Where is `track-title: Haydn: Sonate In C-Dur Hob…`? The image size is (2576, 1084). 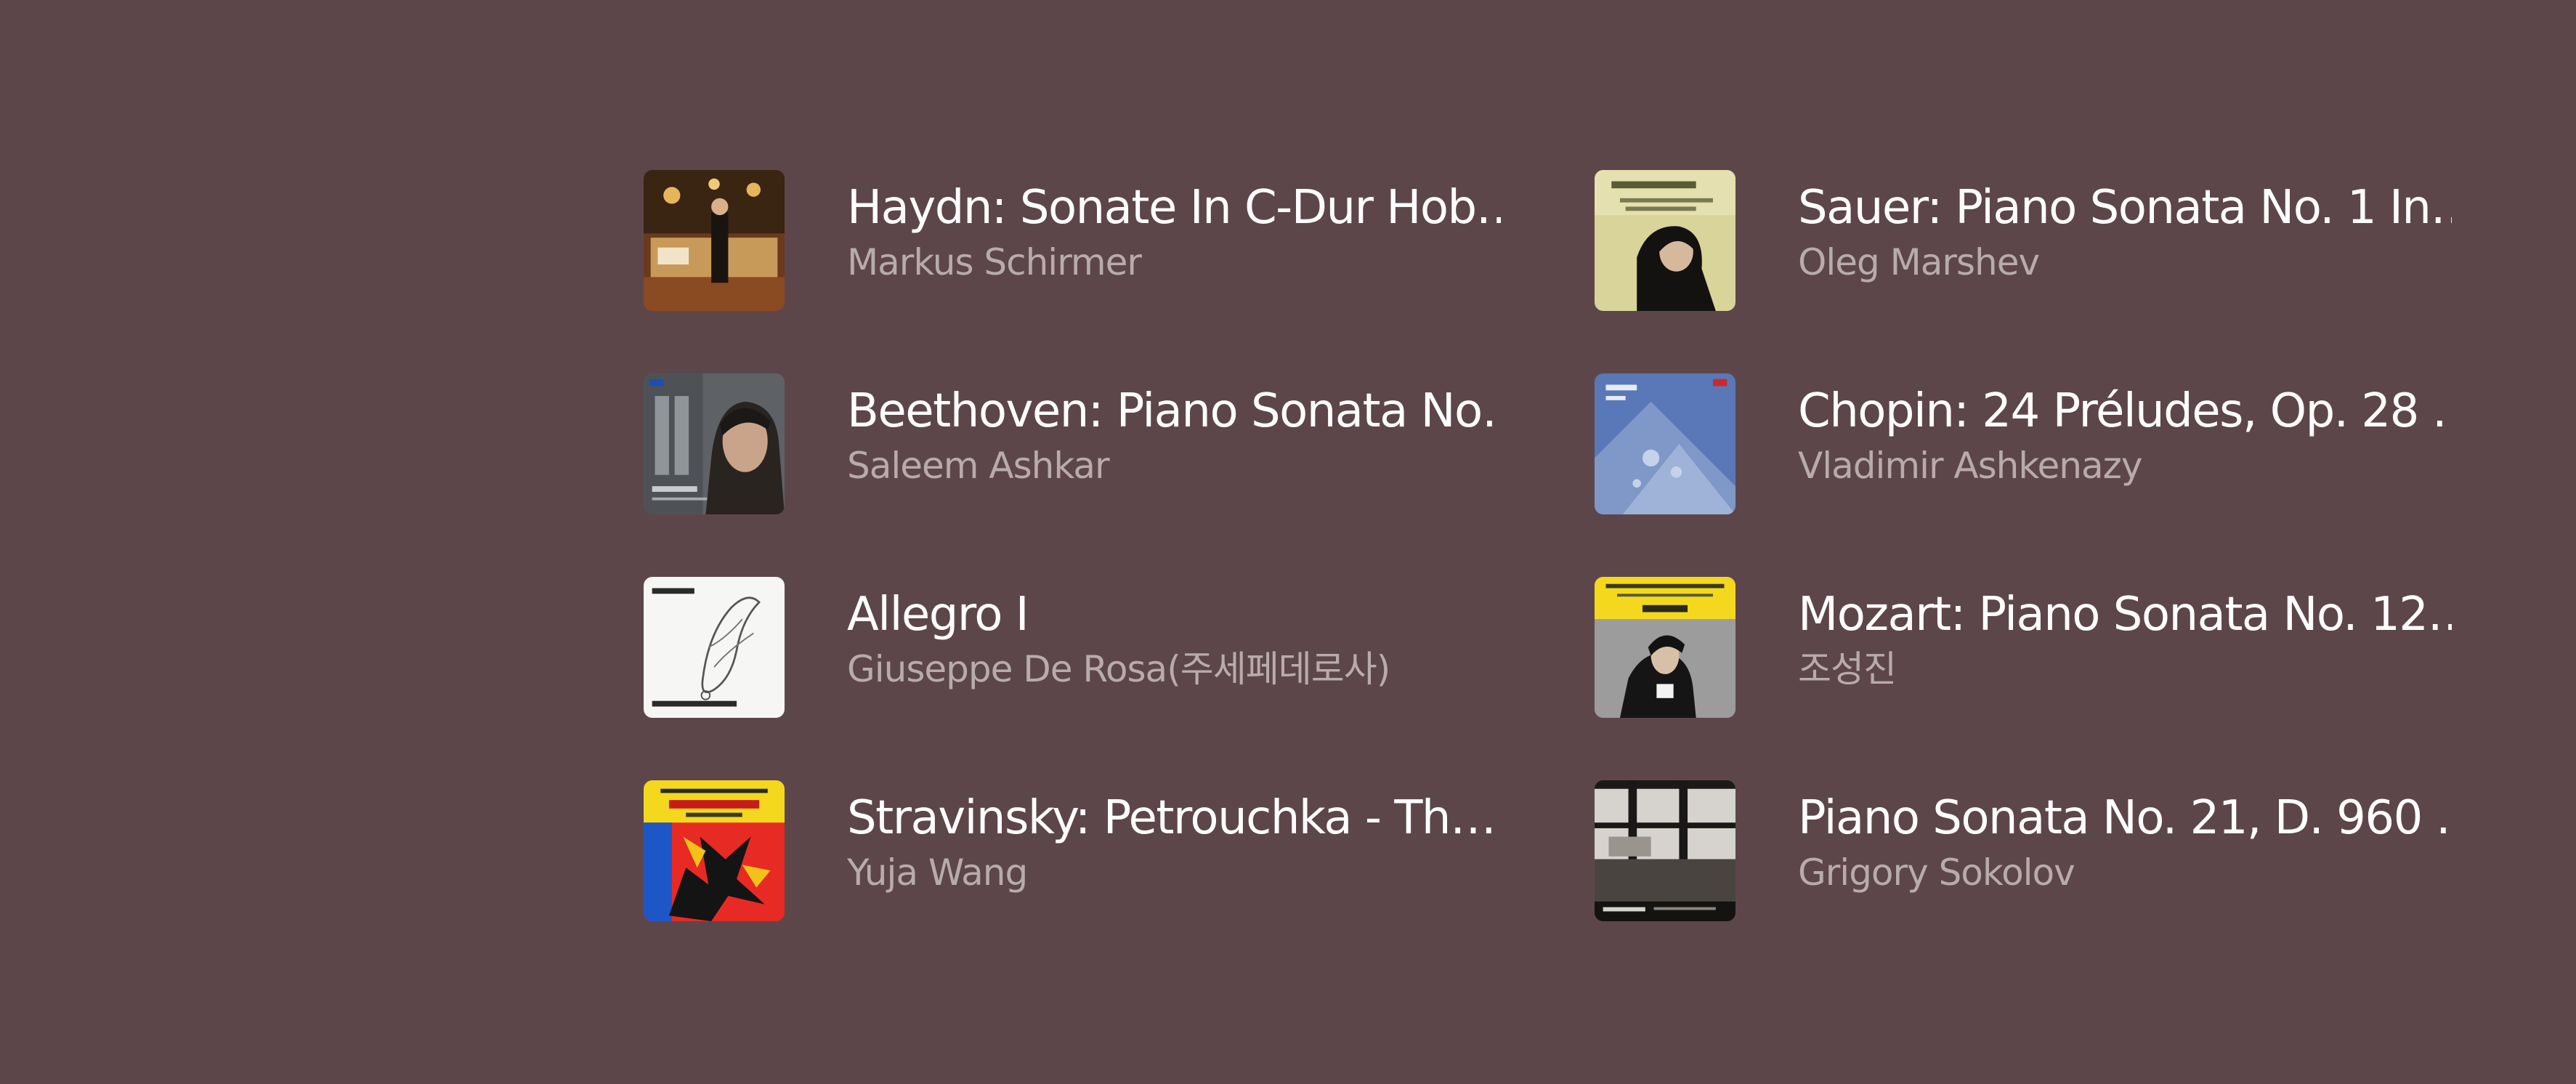 track-title: Haydn: Sonate In C-Dur Hob… is located at coordinates (1174, 208).